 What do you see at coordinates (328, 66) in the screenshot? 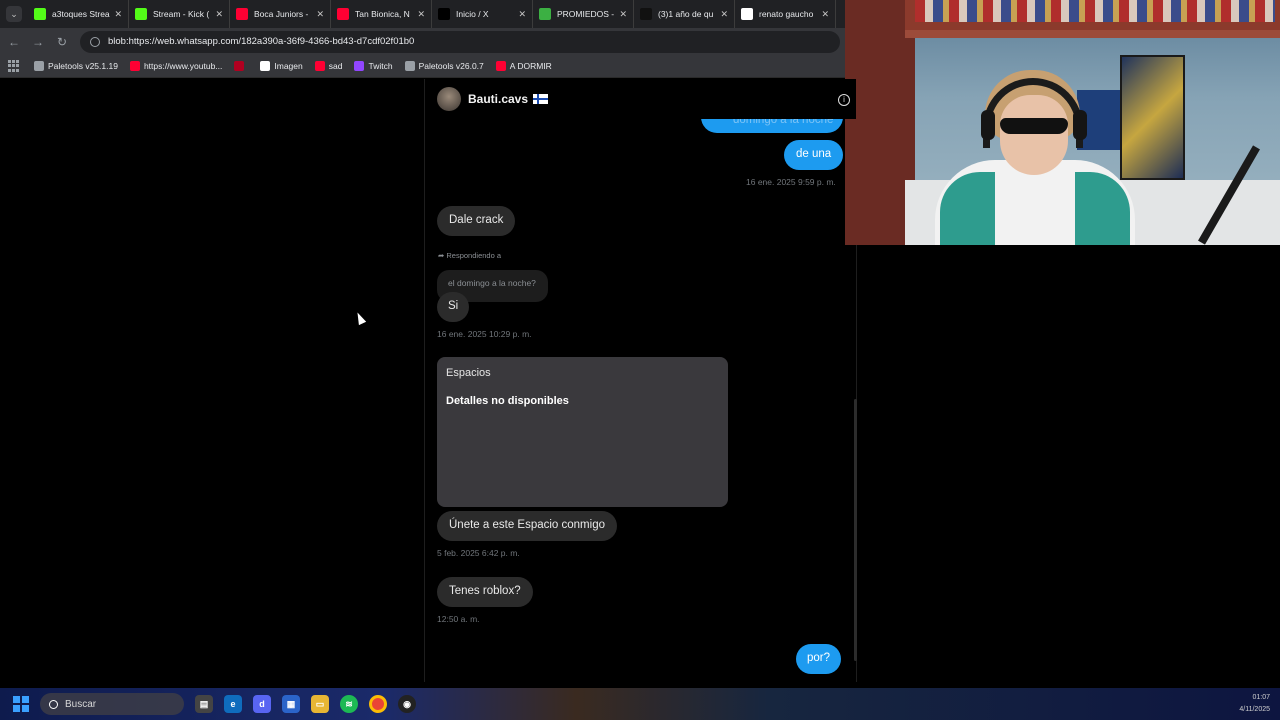
I see `bookmark-item: sad` at bounding box center [328, 66].